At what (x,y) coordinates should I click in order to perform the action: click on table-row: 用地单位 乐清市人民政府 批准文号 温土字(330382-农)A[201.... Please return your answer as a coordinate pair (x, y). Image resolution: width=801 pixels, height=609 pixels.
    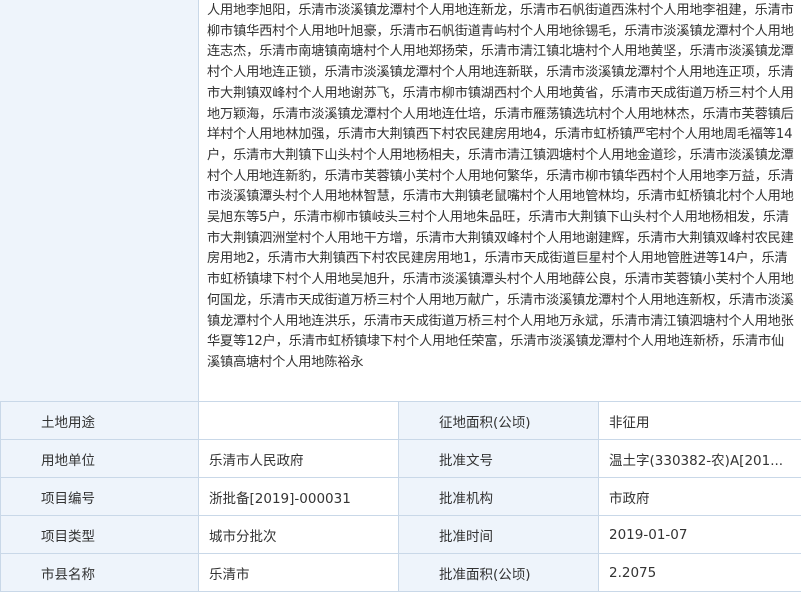
    Looking at the image, I should click on (400, 458).